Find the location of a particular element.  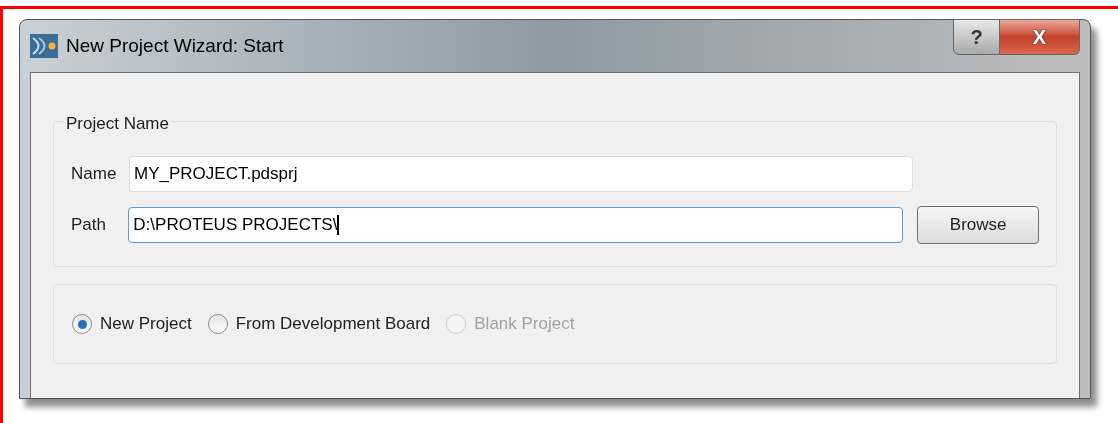

close-button: X is located at coordinates (1040, 37).